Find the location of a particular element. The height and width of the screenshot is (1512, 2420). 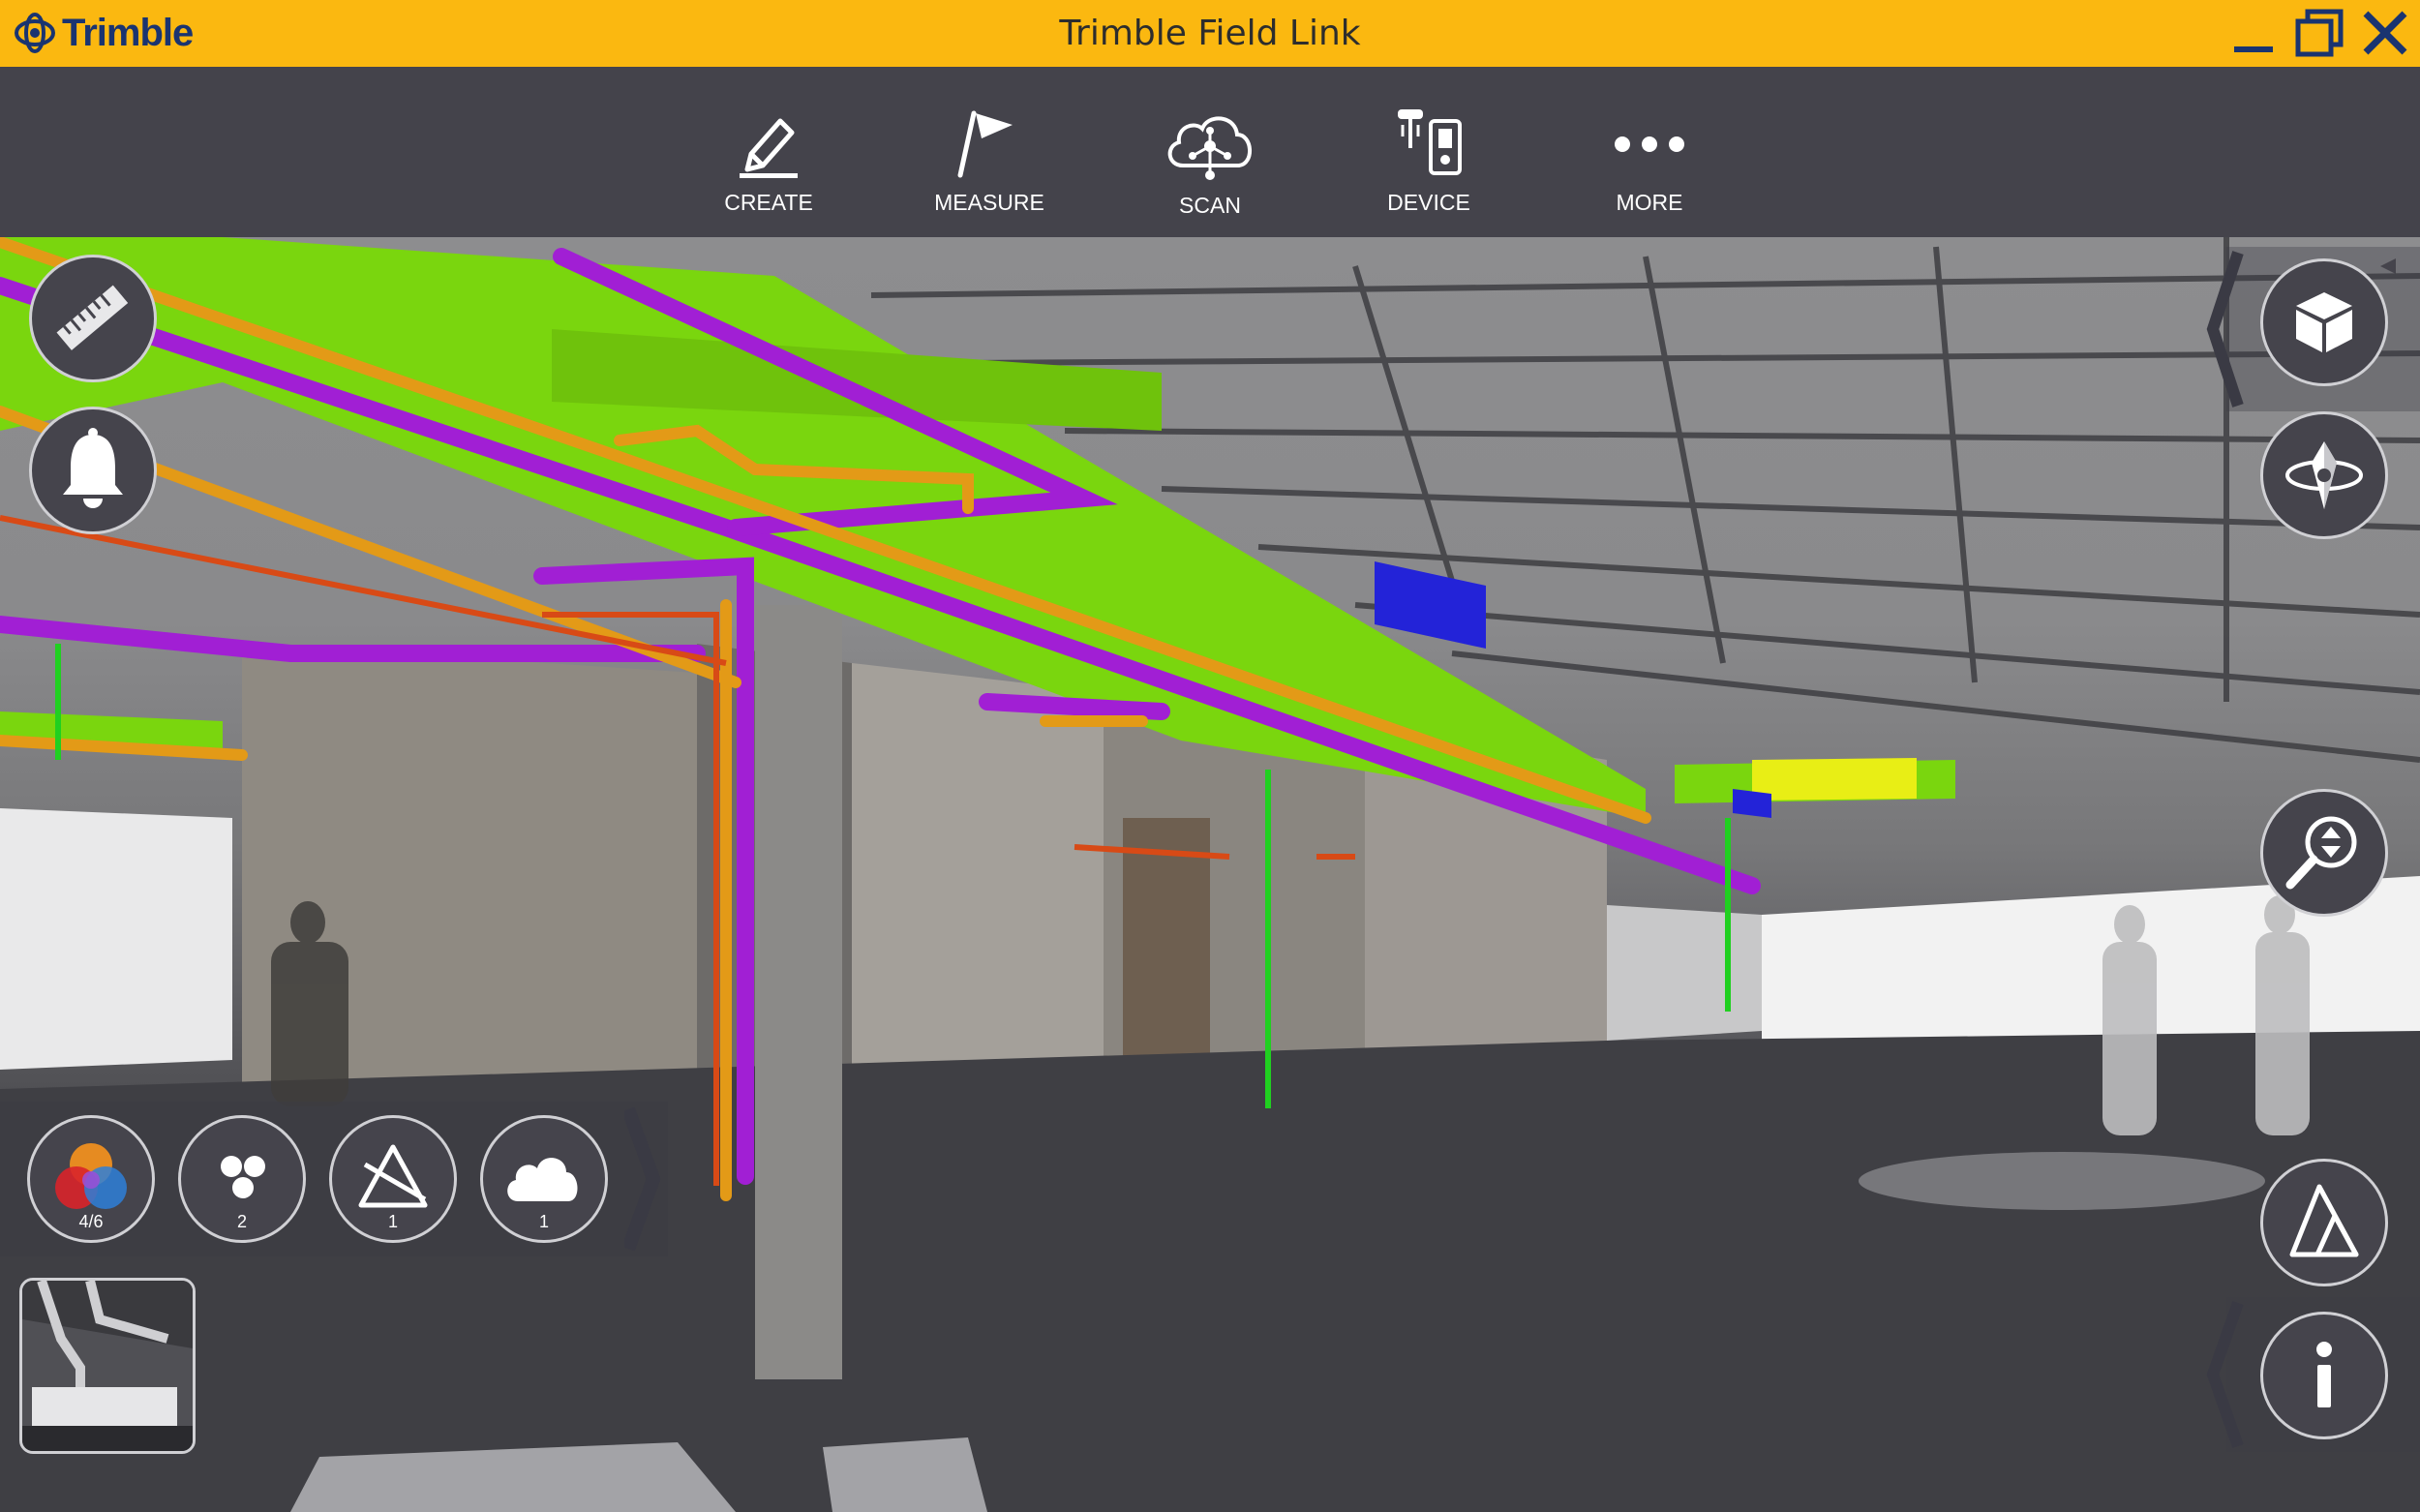

measure-button: MEASURE is located at coordinates (989, 152).